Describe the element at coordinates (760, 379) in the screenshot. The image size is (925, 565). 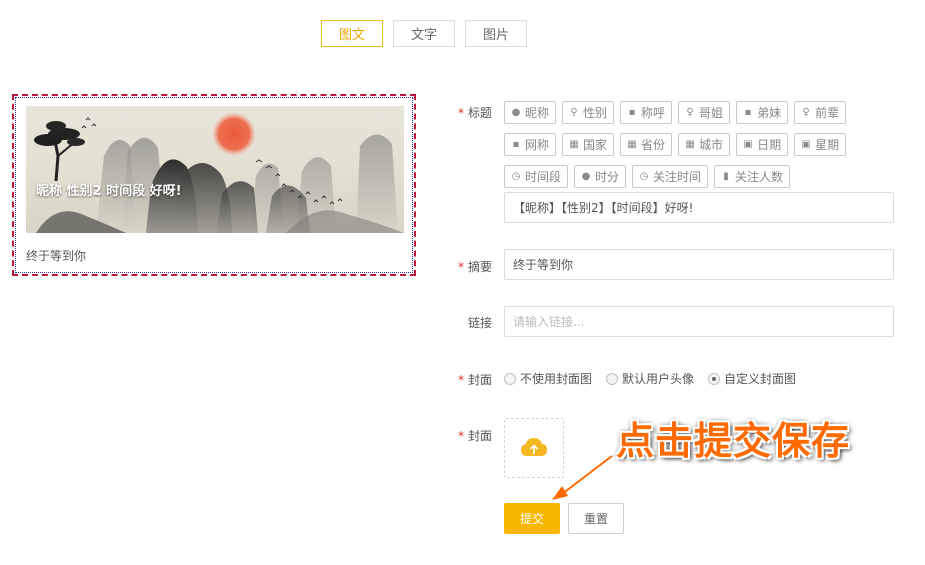
I see `radio-label: 自定义封面图` at that location.